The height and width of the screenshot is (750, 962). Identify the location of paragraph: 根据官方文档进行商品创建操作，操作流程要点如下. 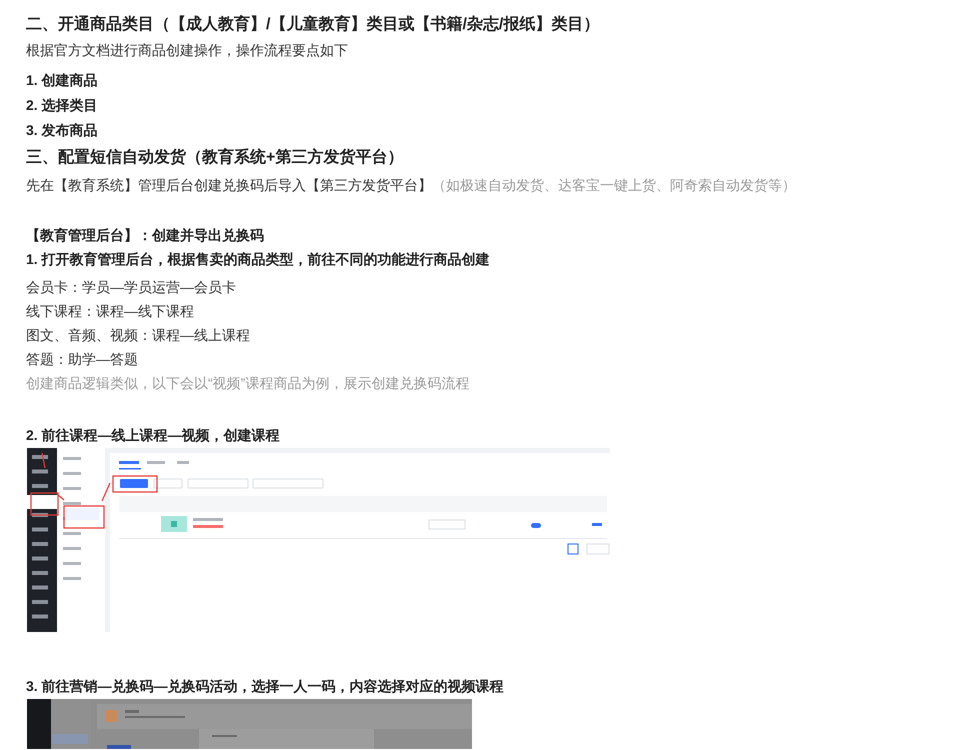
(187, 50).